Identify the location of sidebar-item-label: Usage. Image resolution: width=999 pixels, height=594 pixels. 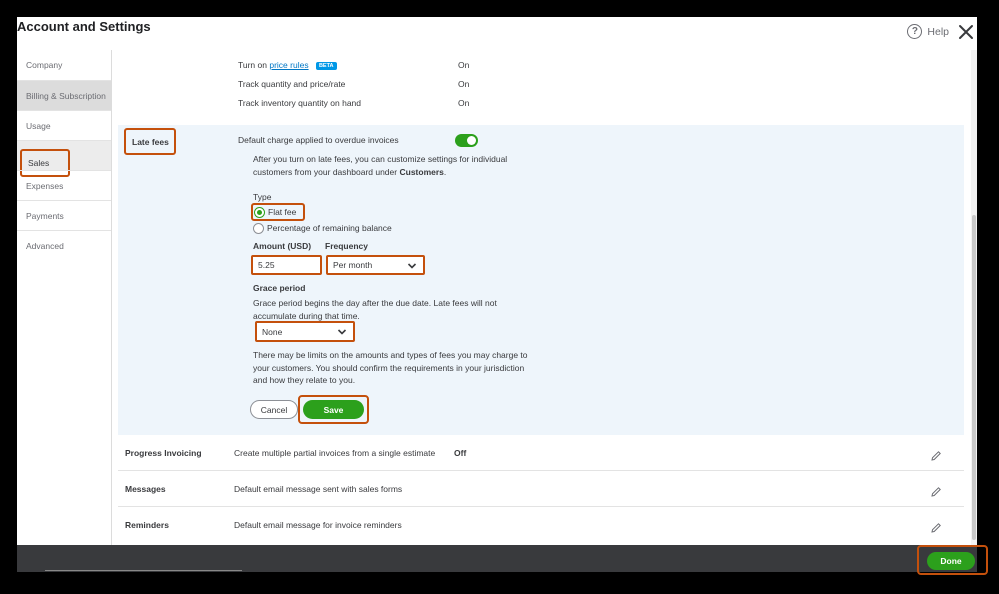
(38, 125).